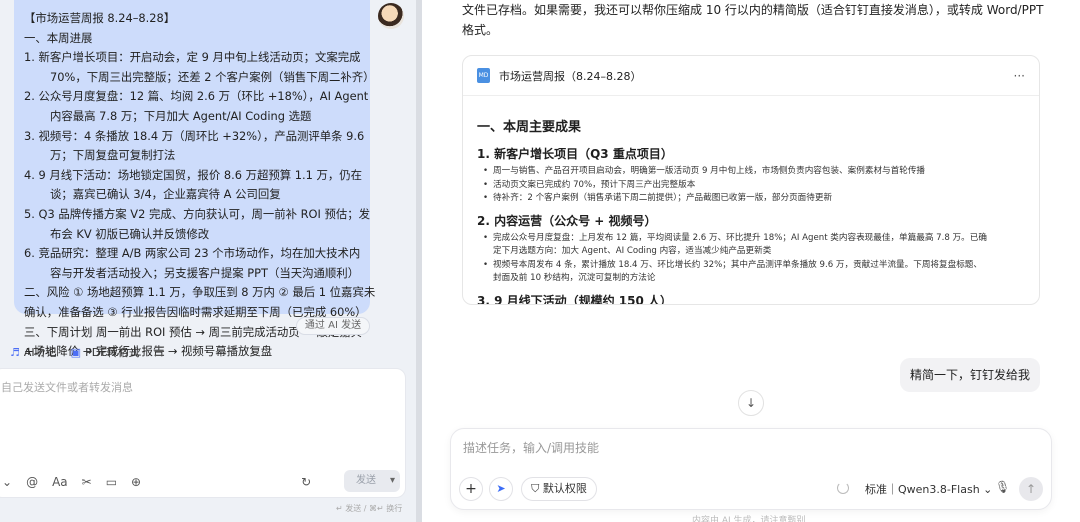 This screenshot has width=1080, height=522. I want to click on report-line: 3. 视频号：4 条播放 18.4 万（周环比 +32%），产品测评单条 9.6, so click(194, 135).